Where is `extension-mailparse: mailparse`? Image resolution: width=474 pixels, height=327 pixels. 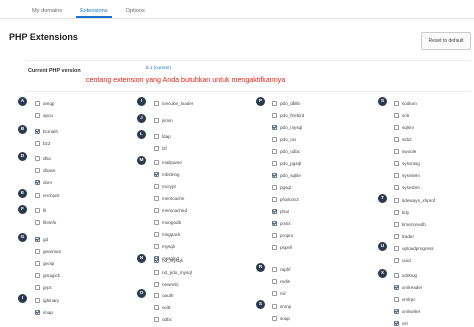
extension-mailparse: mailparse is located at coordinates (168, 162).